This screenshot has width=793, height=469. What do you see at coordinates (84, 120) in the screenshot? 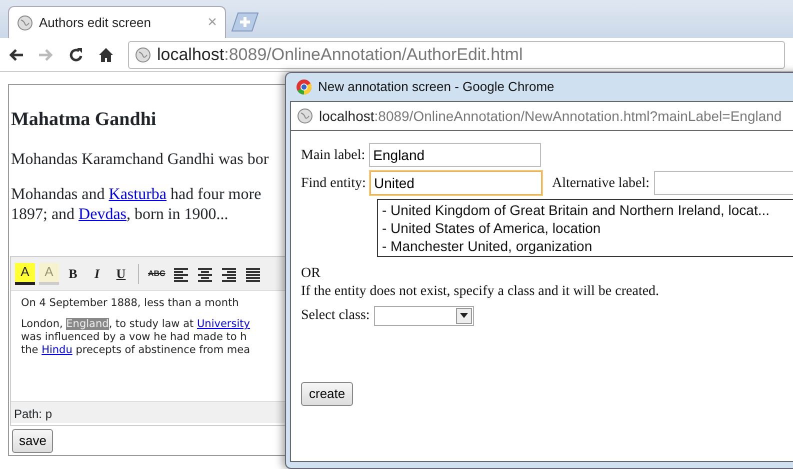
I see `page-heading: Mahatma Gandhi` at bounding box center [84, 120].